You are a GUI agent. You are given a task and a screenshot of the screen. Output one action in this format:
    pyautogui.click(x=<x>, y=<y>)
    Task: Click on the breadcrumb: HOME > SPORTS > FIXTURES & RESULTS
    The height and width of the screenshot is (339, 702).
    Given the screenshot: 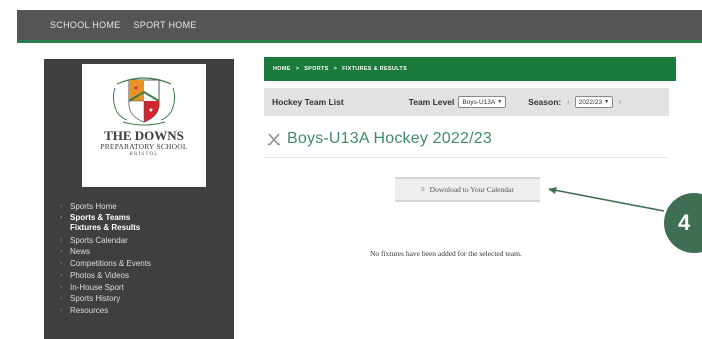 What is the action you would take?
    pyautogui.click(x=470, y=69)
    